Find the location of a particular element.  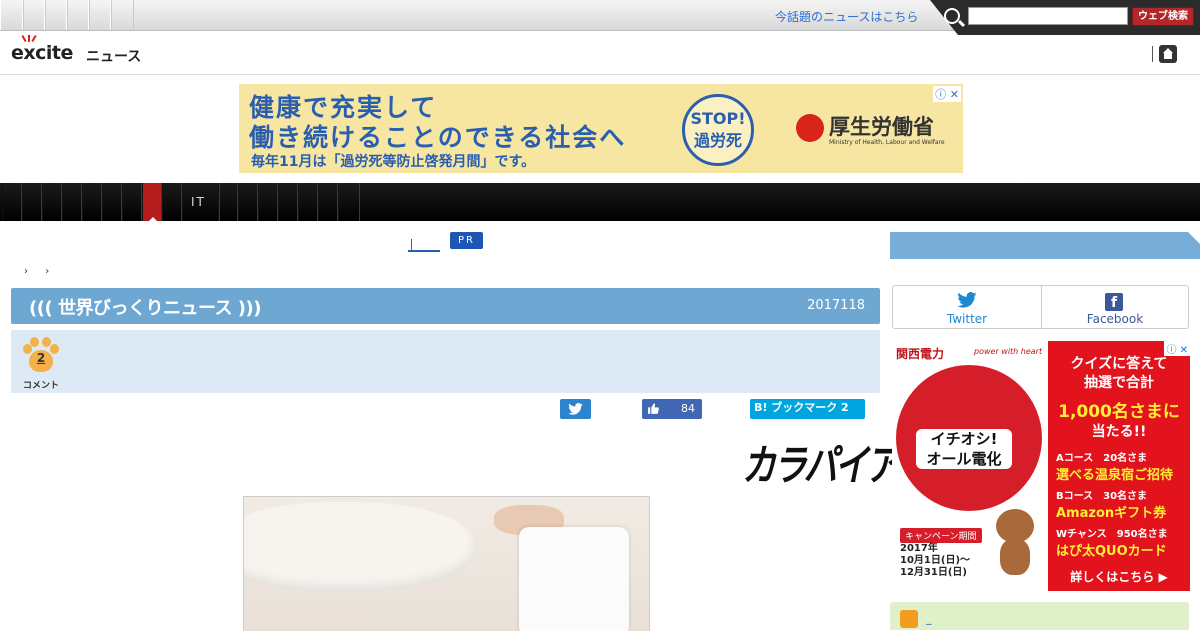

banner-subtext: 毎年11月は「過労死等防止啓発月間」です。 is located at coordinates (393, 162).